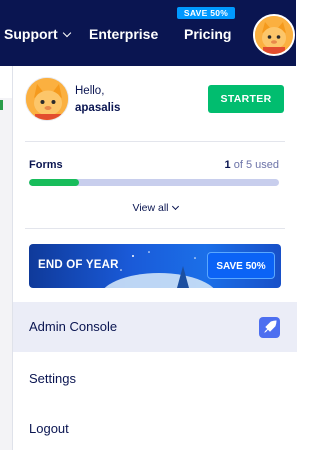 The height and width of the screenshot is (450, 320). What do you see at coordinates (98, 108) in the screenshot?
I see `username: apasalis` at bounding box center [98, 108].